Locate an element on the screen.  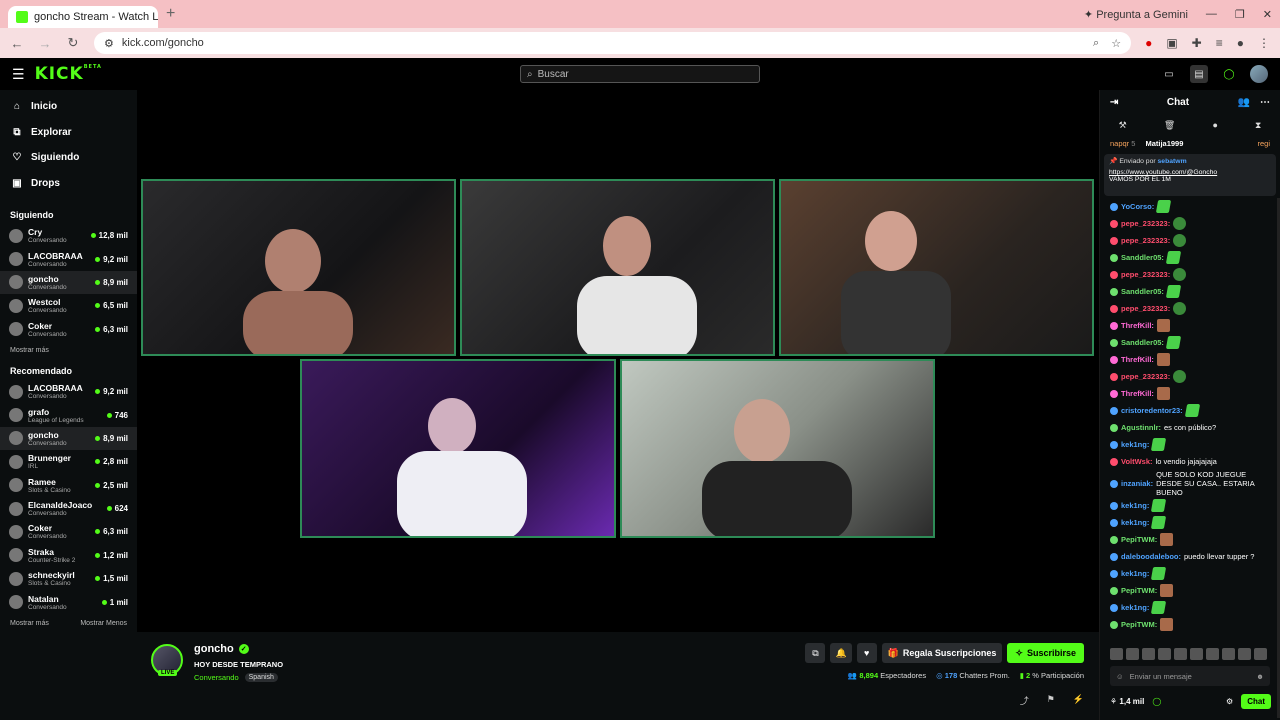
trash-icon: 🗑 is located at coordinates (1169, 125).